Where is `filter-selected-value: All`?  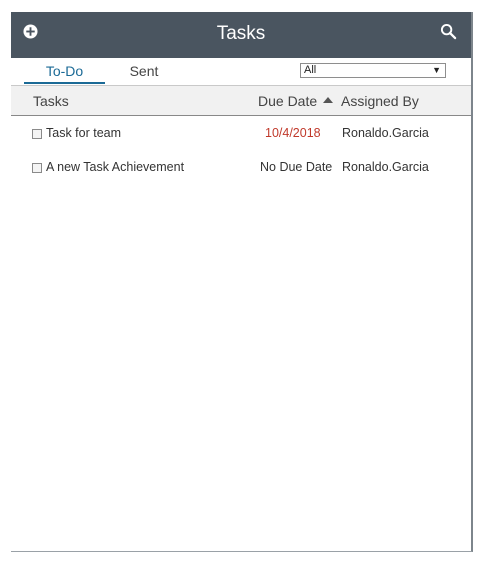
filter-selected-value: All is located at coordinates (310, 70).